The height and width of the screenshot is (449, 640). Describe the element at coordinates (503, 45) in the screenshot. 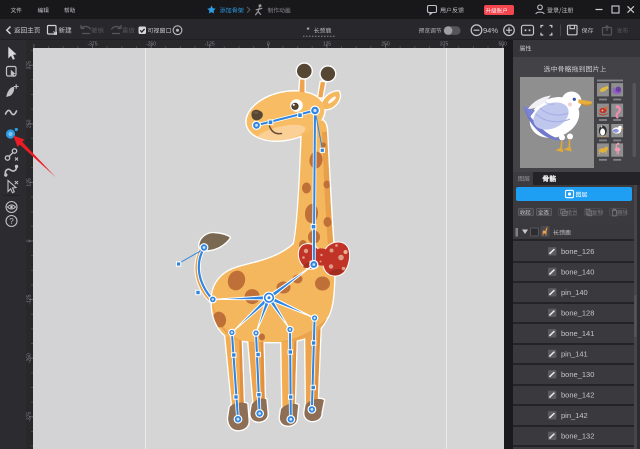

I see `svg-text: 500` at that location.